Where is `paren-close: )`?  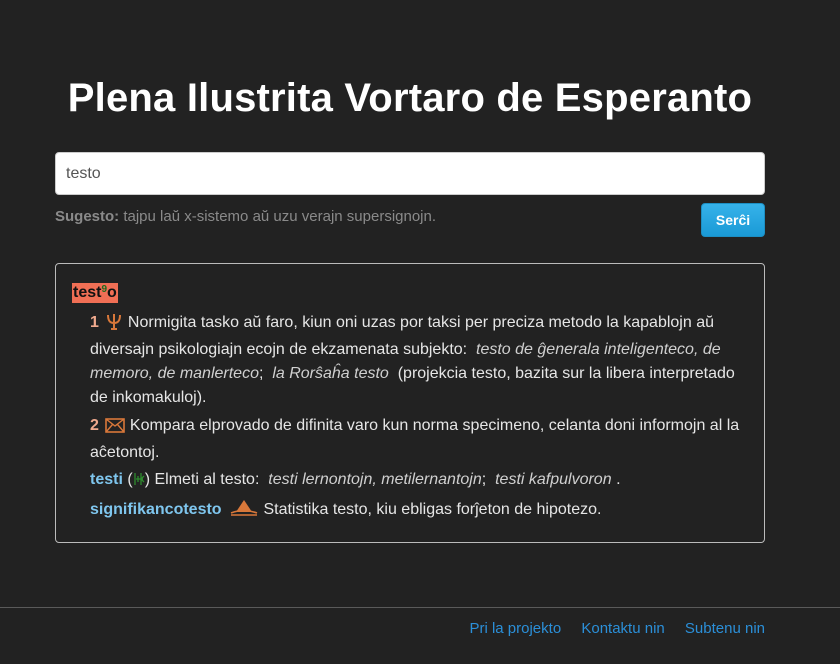 paren-close: ) is located at coordinates (147, 479).